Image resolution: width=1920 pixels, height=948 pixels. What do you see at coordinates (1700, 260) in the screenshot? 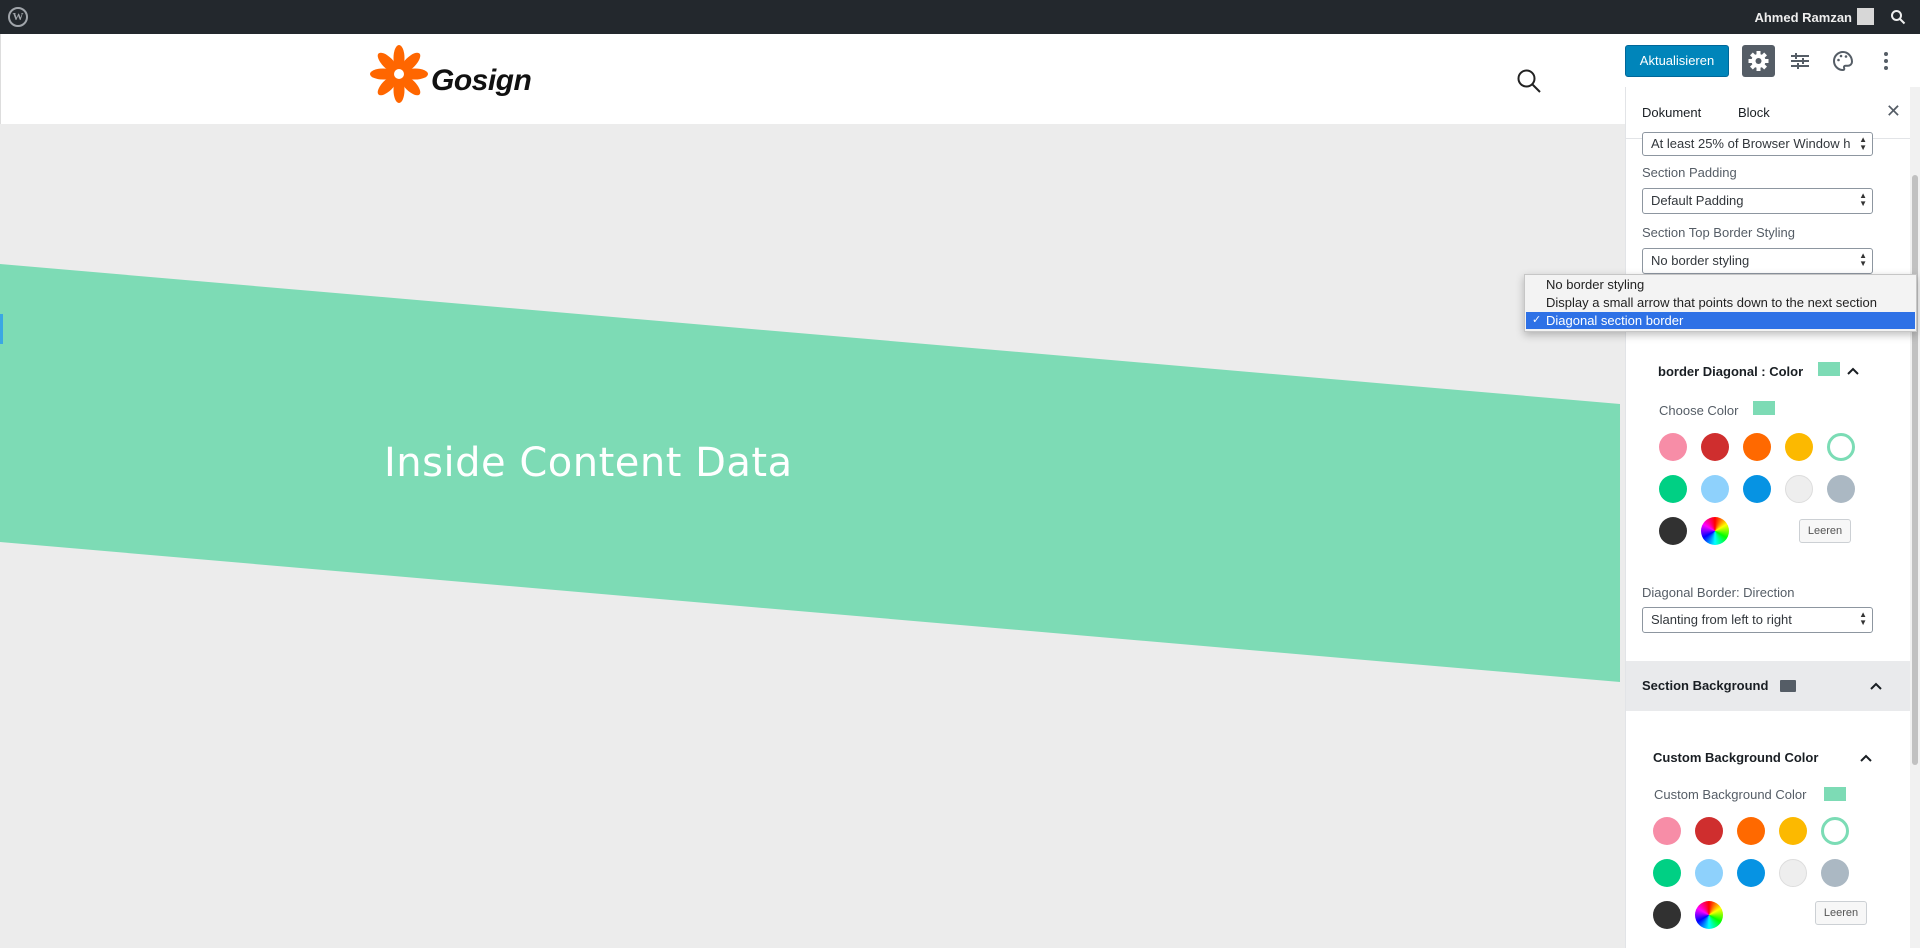
I see `top-border-value: No border styling` at bounding box center [1700, 260].